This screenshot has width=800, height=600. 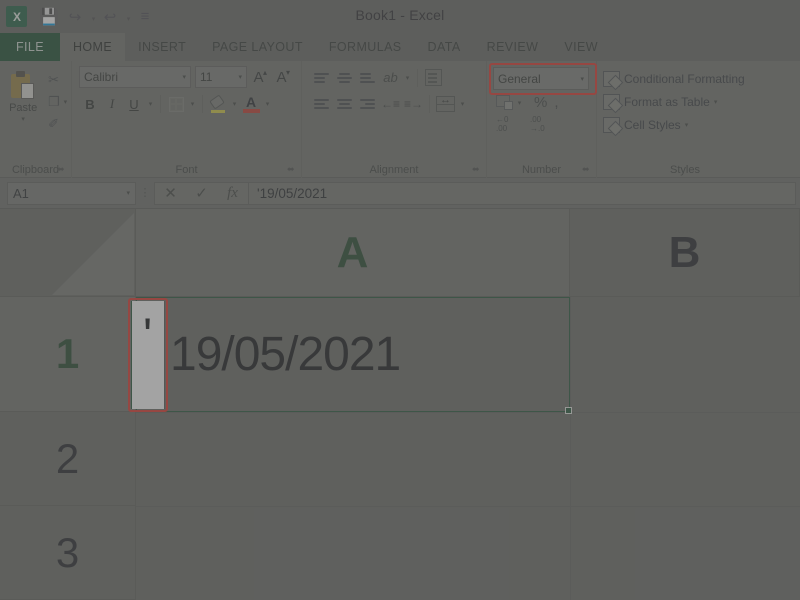 I want to click on window-title: Book1 - Excel, so click(x=400, y=15).